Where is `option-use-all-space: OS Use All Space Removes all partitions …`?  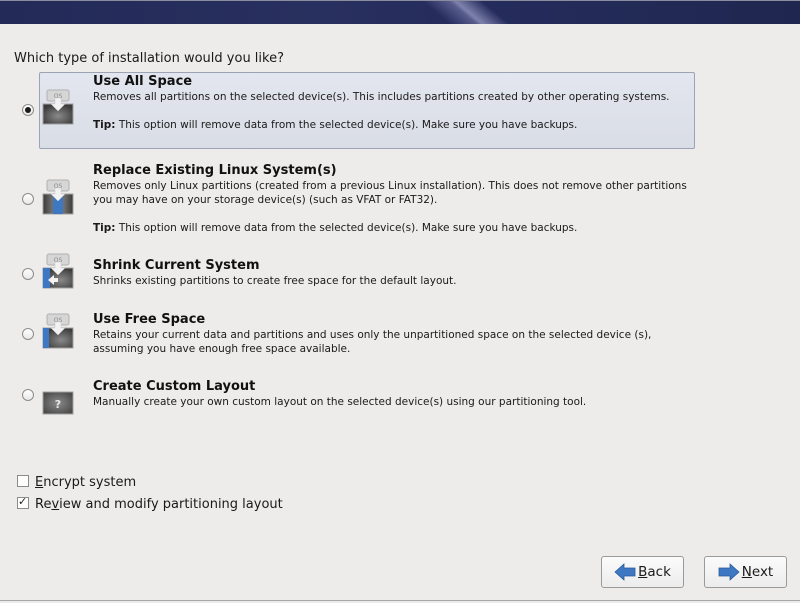
option-use-all-space: OS Use All Space Removes all partitions … is located at coordinates (400, 111).